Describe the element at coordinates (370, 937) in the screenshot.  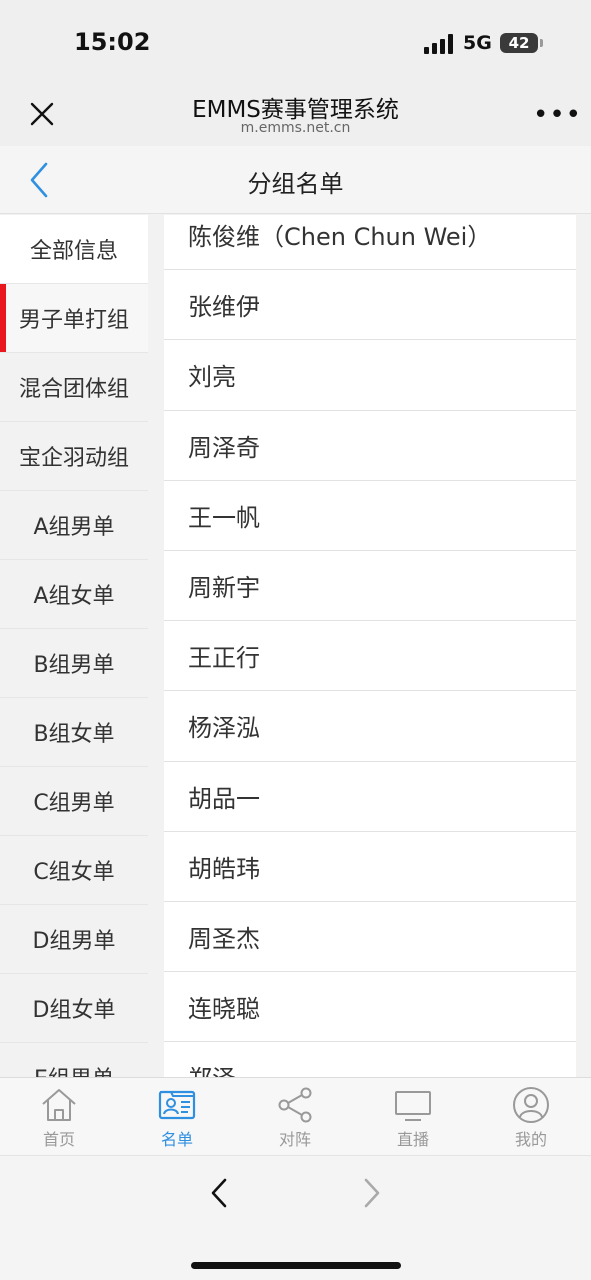
I see `list-item: 周圣杰` at that location.